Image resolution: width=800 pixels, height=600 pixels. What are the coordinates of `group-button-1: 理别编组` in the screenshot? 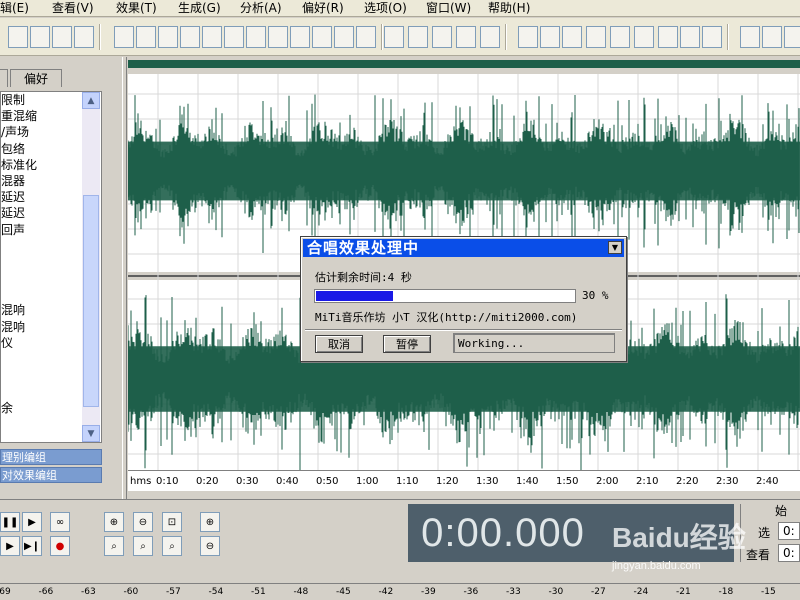 It's located at (51, 457).